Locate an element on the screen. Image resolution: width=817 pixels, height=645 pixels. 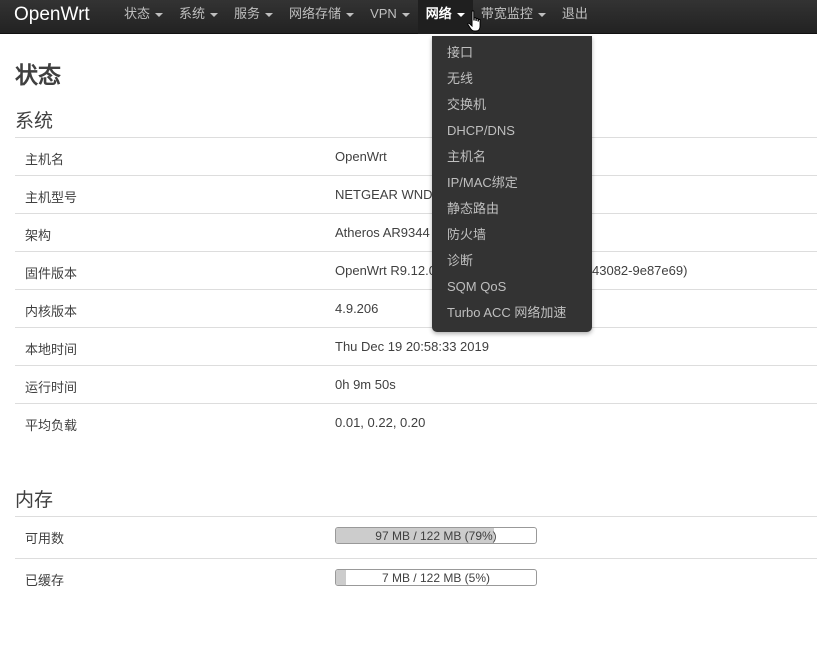
menu-item-wireless: 无线 is located at coordinates (512, 79).